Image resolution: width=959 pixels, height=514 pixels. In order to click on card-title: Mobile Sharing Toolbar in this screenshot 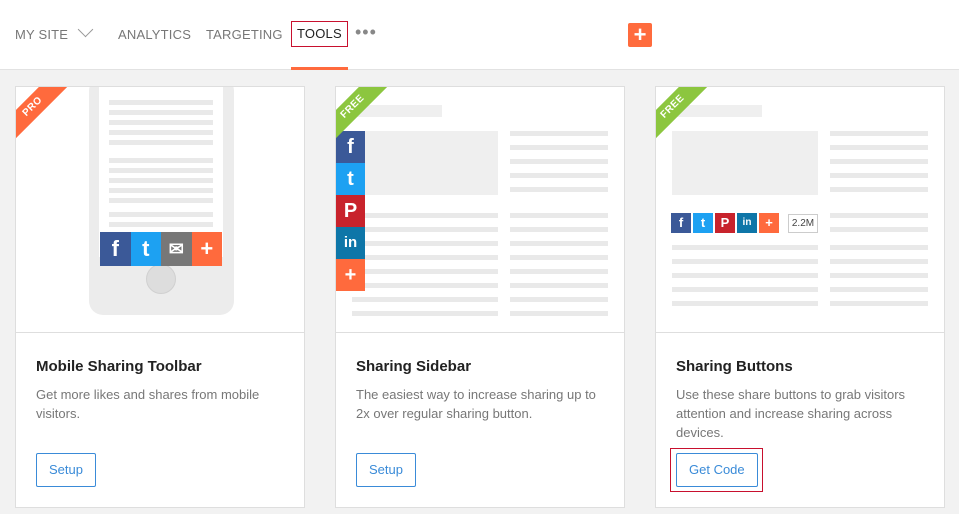, I will do `click(119, 366)`.